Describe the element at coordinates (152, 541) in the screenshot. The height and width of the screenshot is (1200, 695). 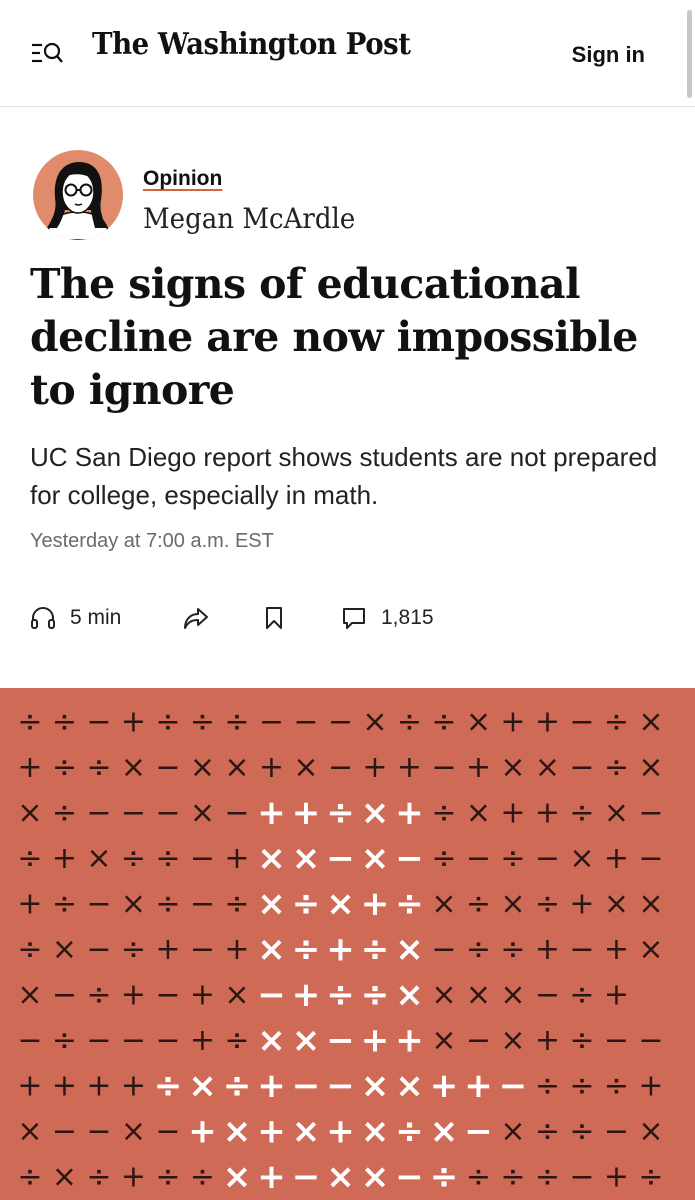
I see `publish-timestamp: Yesterday at 7:00 a.m. EST` at that location.